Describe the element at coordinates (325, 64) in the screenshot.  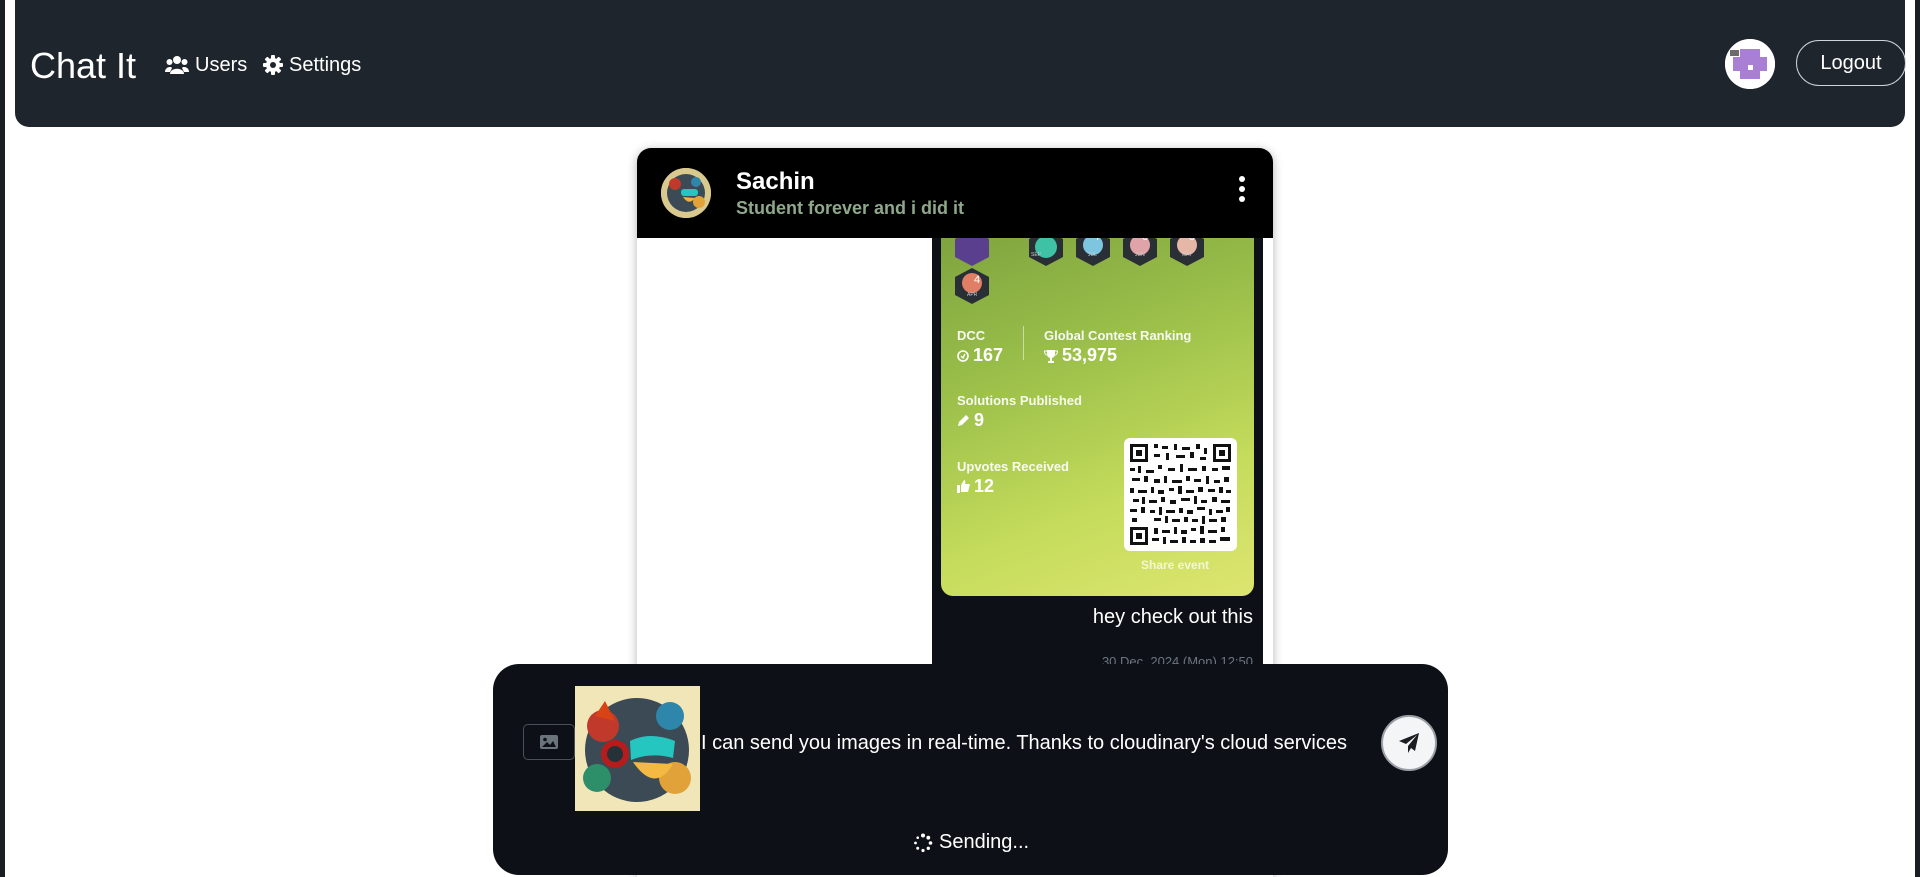
I see `nav-settings-label: Settings` at that location.